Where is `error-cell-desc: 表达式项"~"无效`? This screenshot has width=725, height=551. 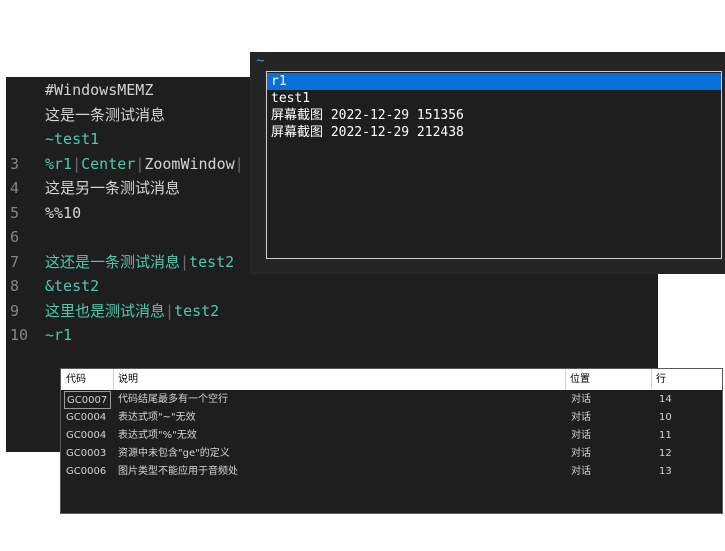 error-cell-desc: 表达式项"~"无效 is located at coordinates (157, 417).